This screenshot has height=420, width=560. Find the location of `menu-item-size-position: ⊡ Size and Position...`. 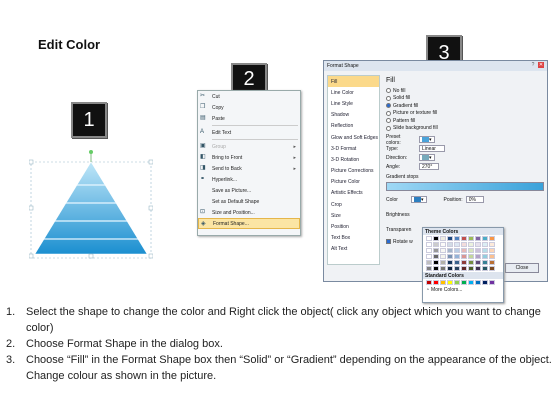

menu-item-size-position: ⊡ Size and Position... is located at coordinates (249, 212).